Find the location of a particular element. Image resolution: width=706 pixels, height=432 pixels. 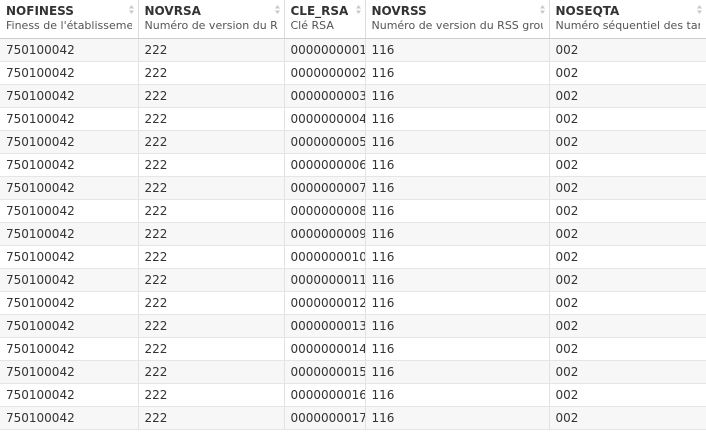

cell-cle-rsa: 0000000004 is located at coordinates (325, 119).